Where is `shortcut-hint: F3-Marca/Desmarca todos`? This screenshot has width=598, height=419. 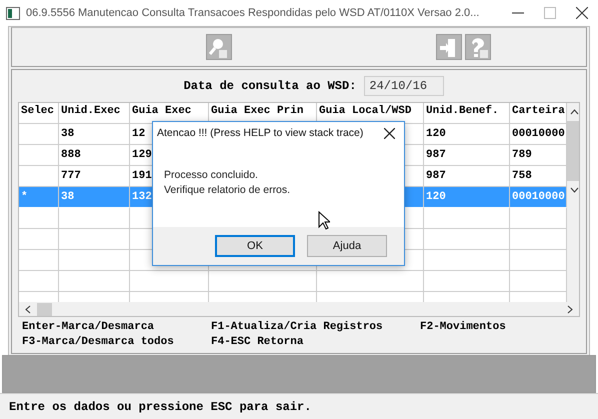 shortcut-hint: F3-Marca/Desmarca todos is located at coordinates (98, 343).